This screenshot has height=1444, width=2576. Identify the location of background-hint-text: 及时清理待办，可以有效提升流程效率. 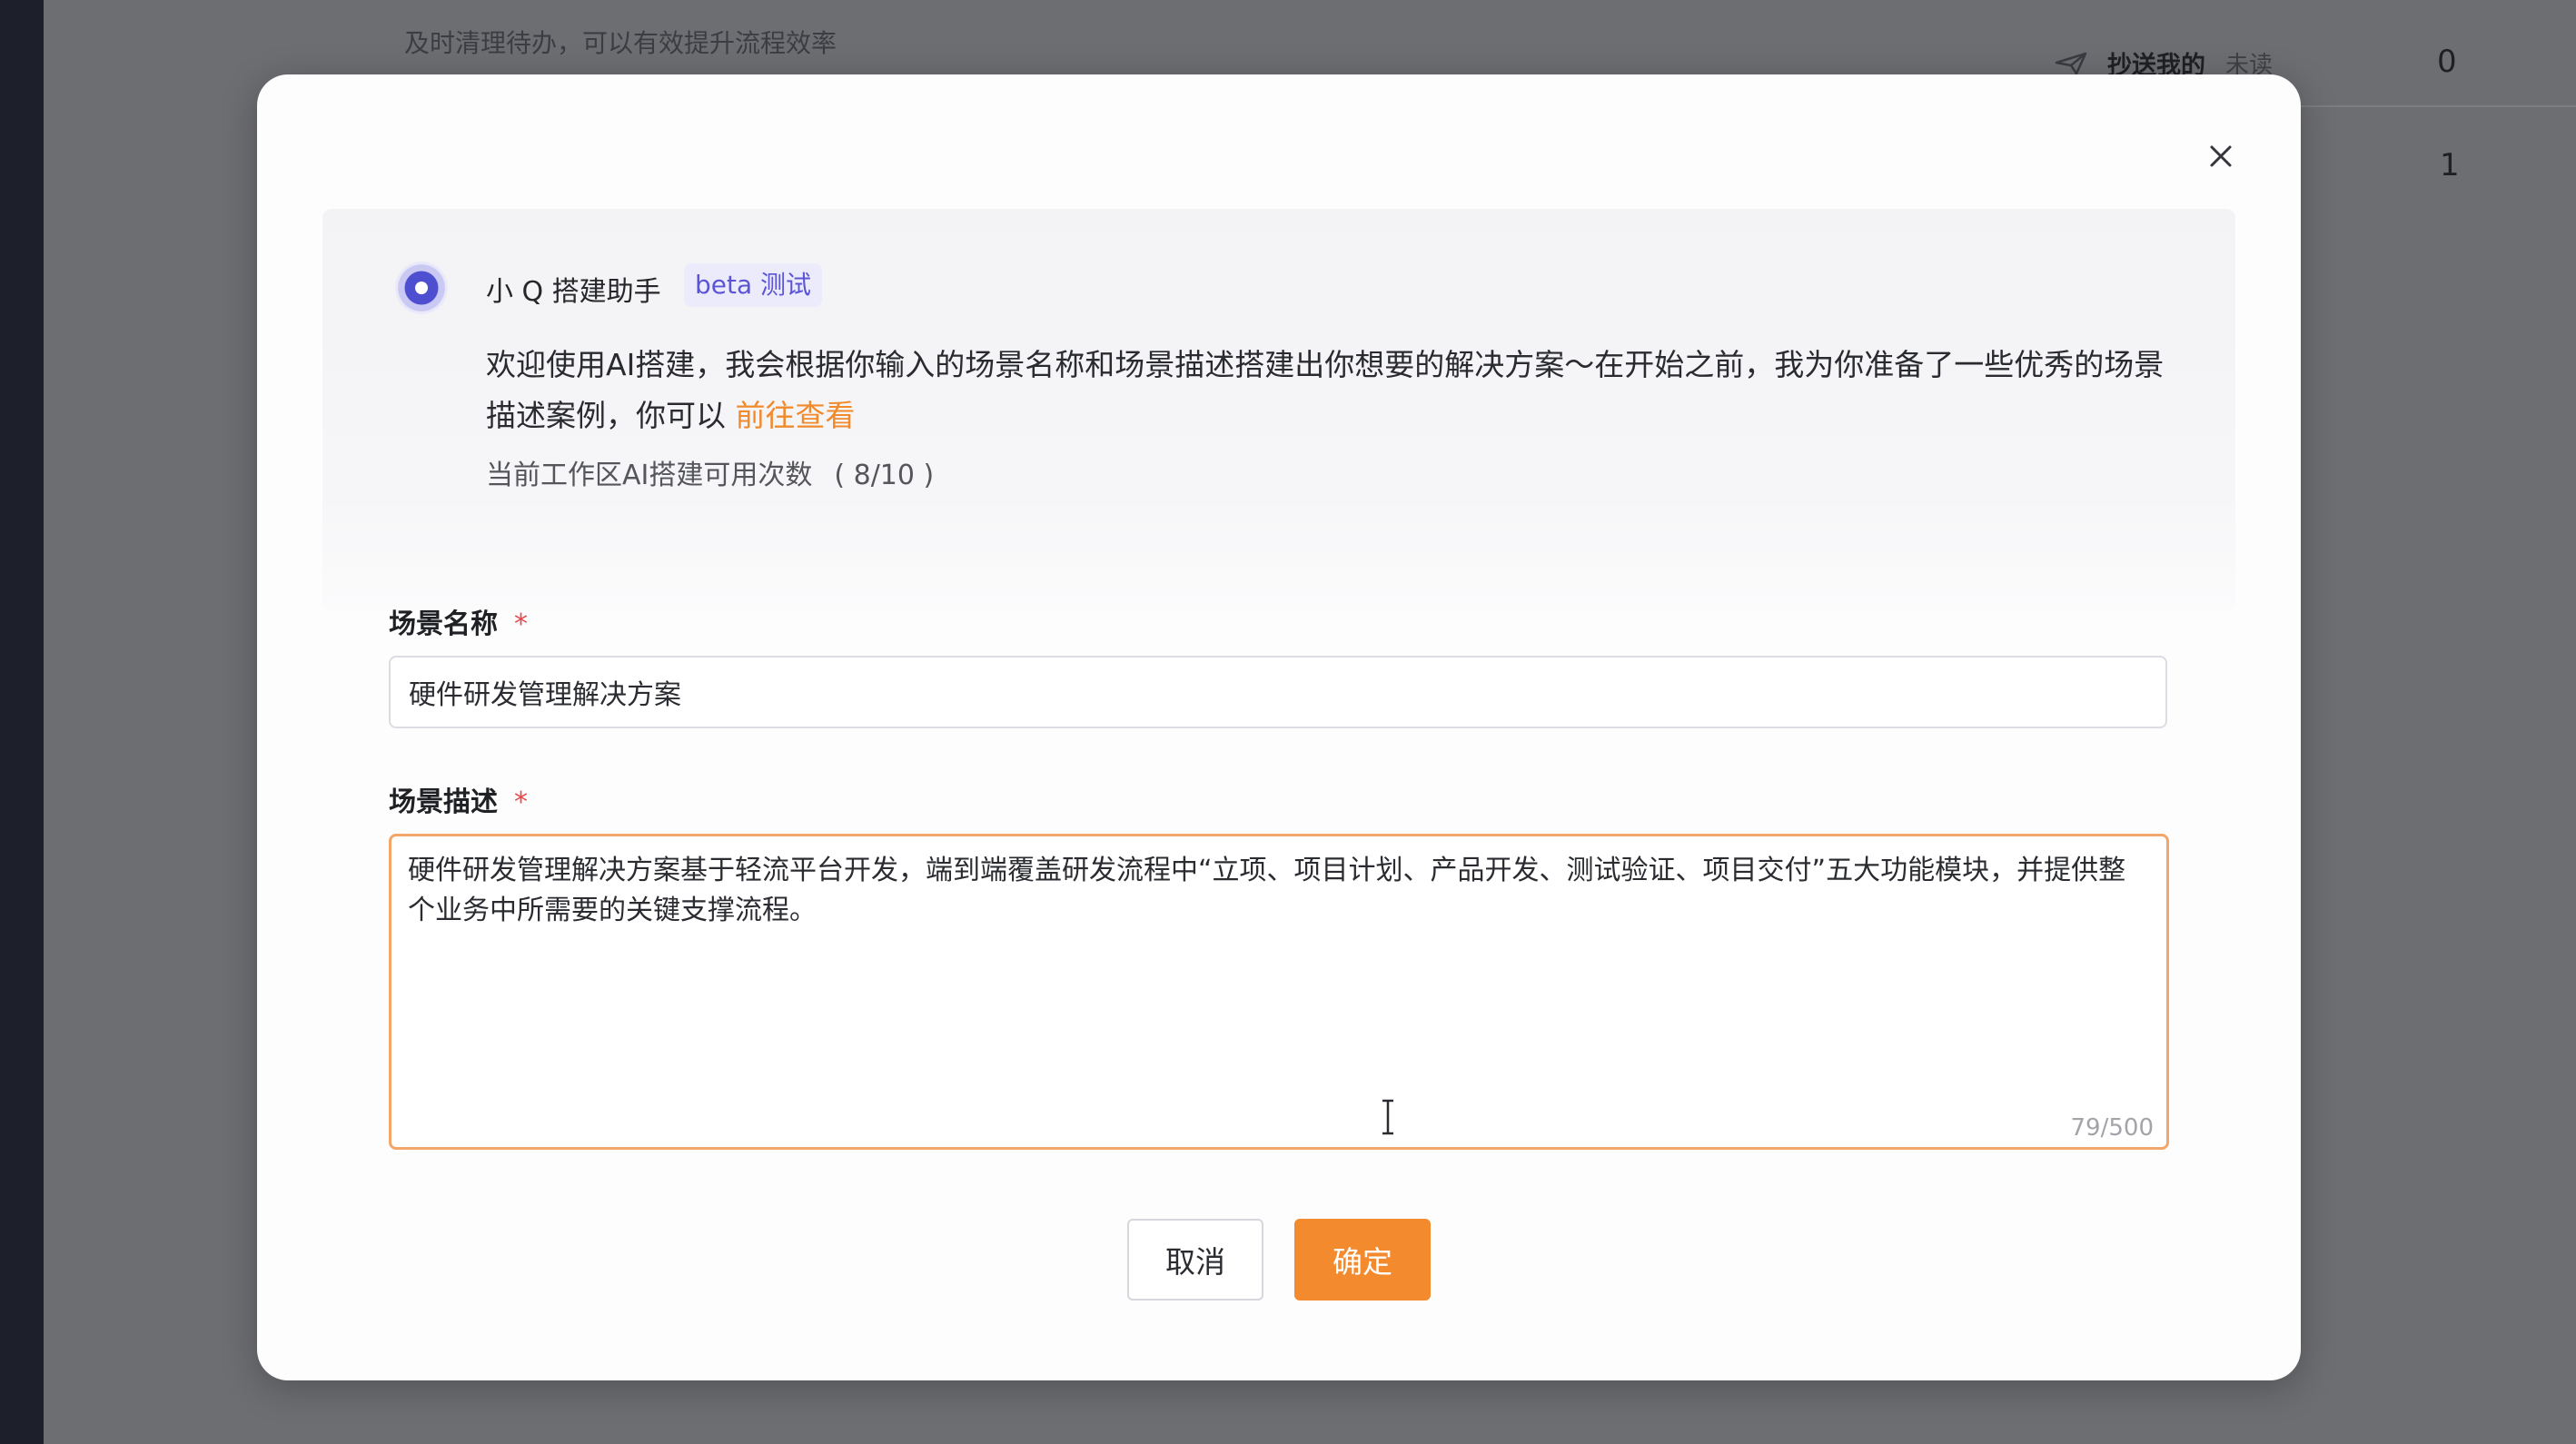
(620, 43).